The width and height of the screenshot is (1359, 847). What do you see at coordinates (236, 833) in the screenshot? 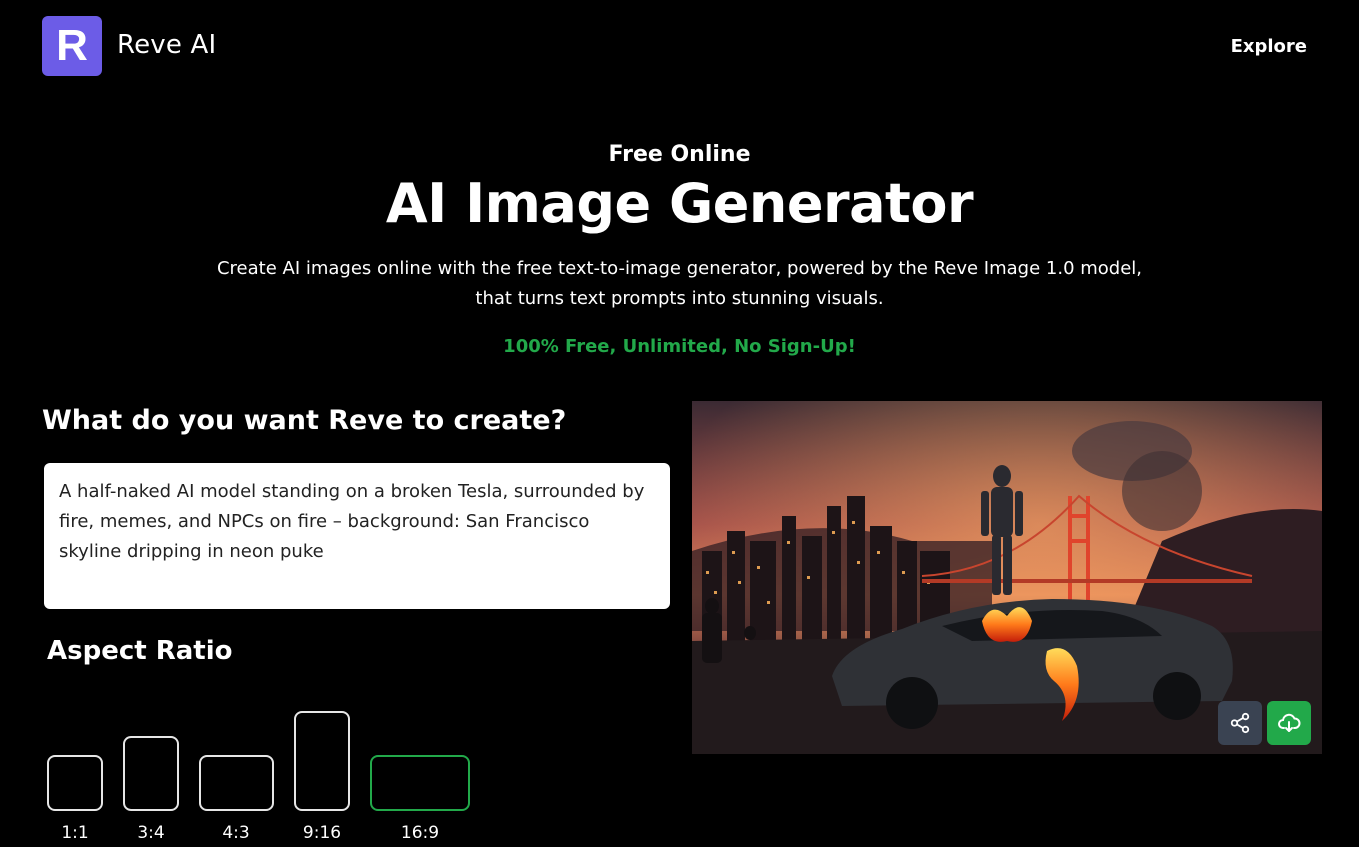
I see `ratio-label-4-3: 4:3` at bounding box center [236, 833].